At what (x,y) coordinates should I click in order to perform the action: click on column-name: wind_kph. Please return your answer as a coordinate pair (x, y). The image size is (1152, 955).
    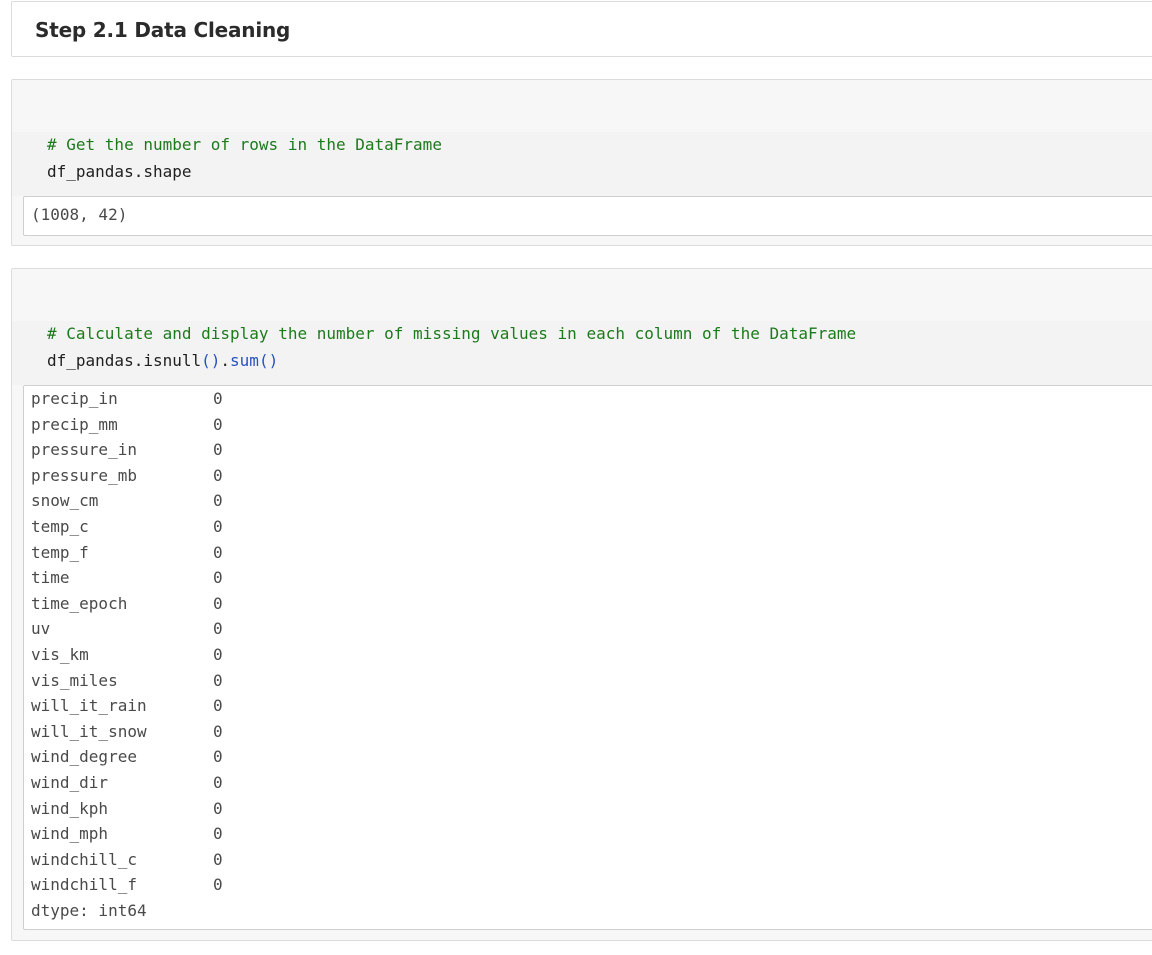
    Looking at the image, I should click on (70, 808).